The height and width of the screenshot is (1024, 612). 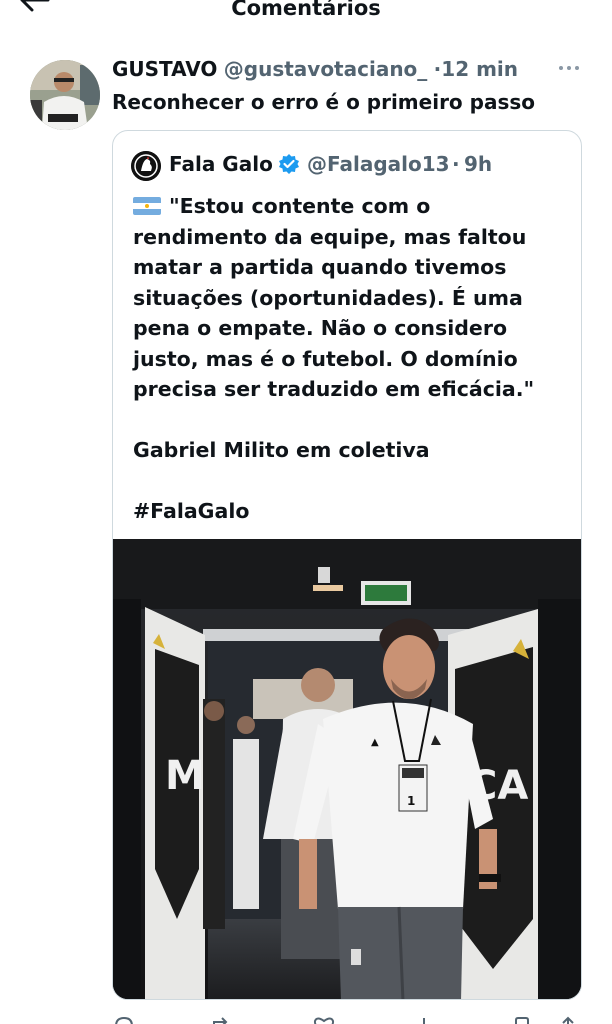 What do you see at coordinates (568, 1019) in the screenshot?
I see `share-icon` at bounding box center [568, 1019].